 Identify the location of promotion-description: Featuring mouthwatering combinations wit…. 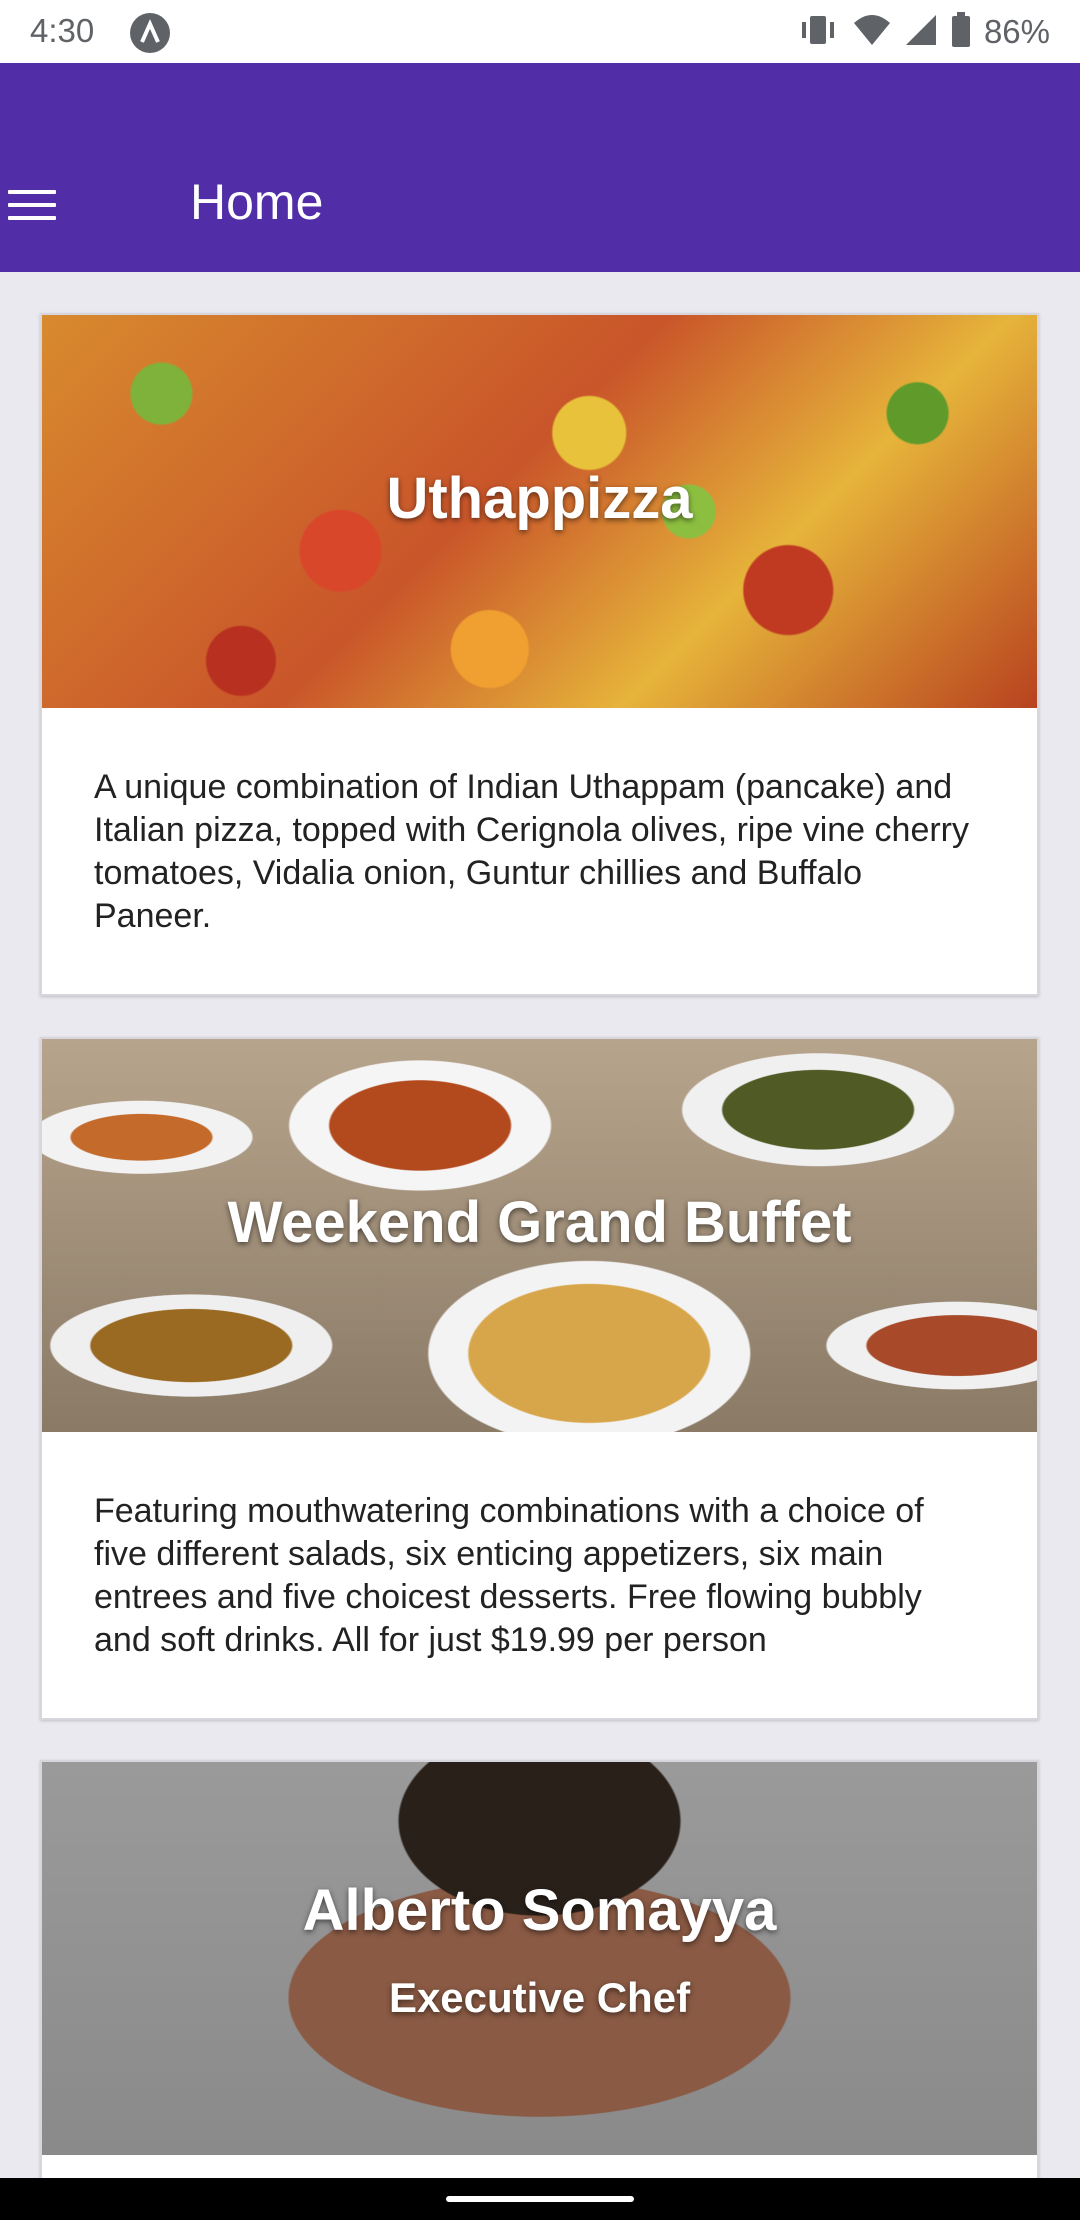
(509, 1575).